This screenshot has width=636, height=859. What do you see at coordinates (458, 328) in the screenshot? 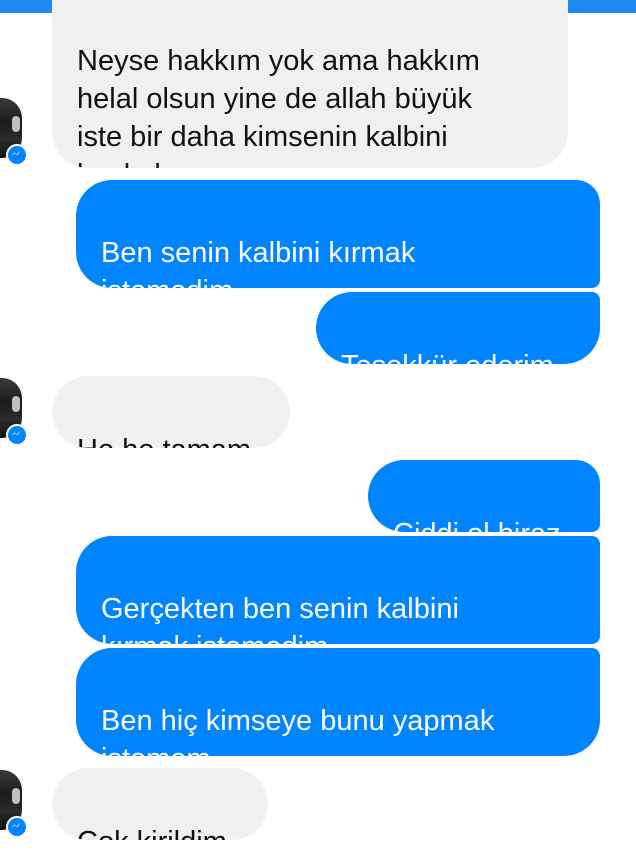
I see `message-bubble-outgoing: Teşekkür ederim` at bounding box center [458, 328].